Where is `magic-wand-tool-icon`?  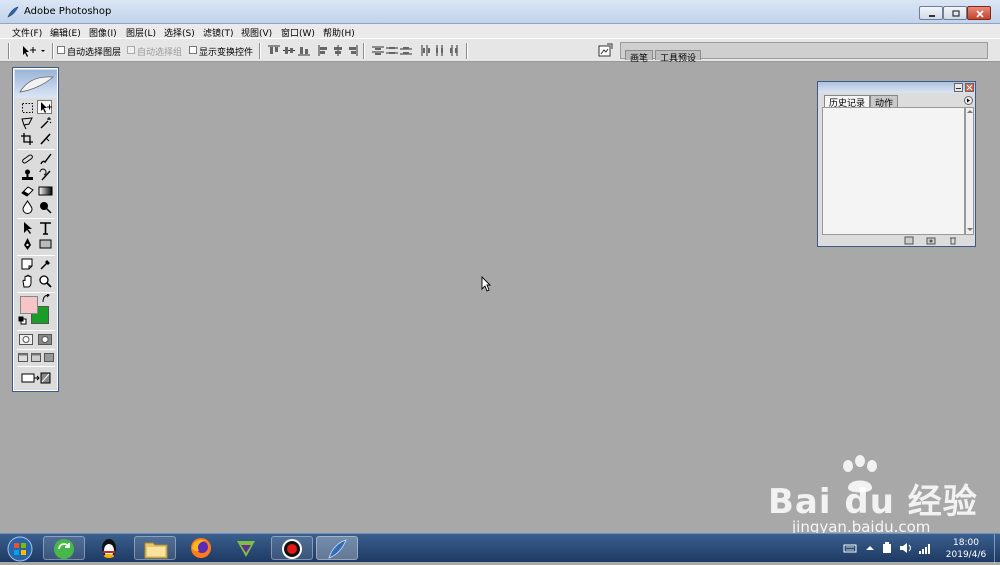 magic-wand-tool-icon is located at coordinates (45, 123).